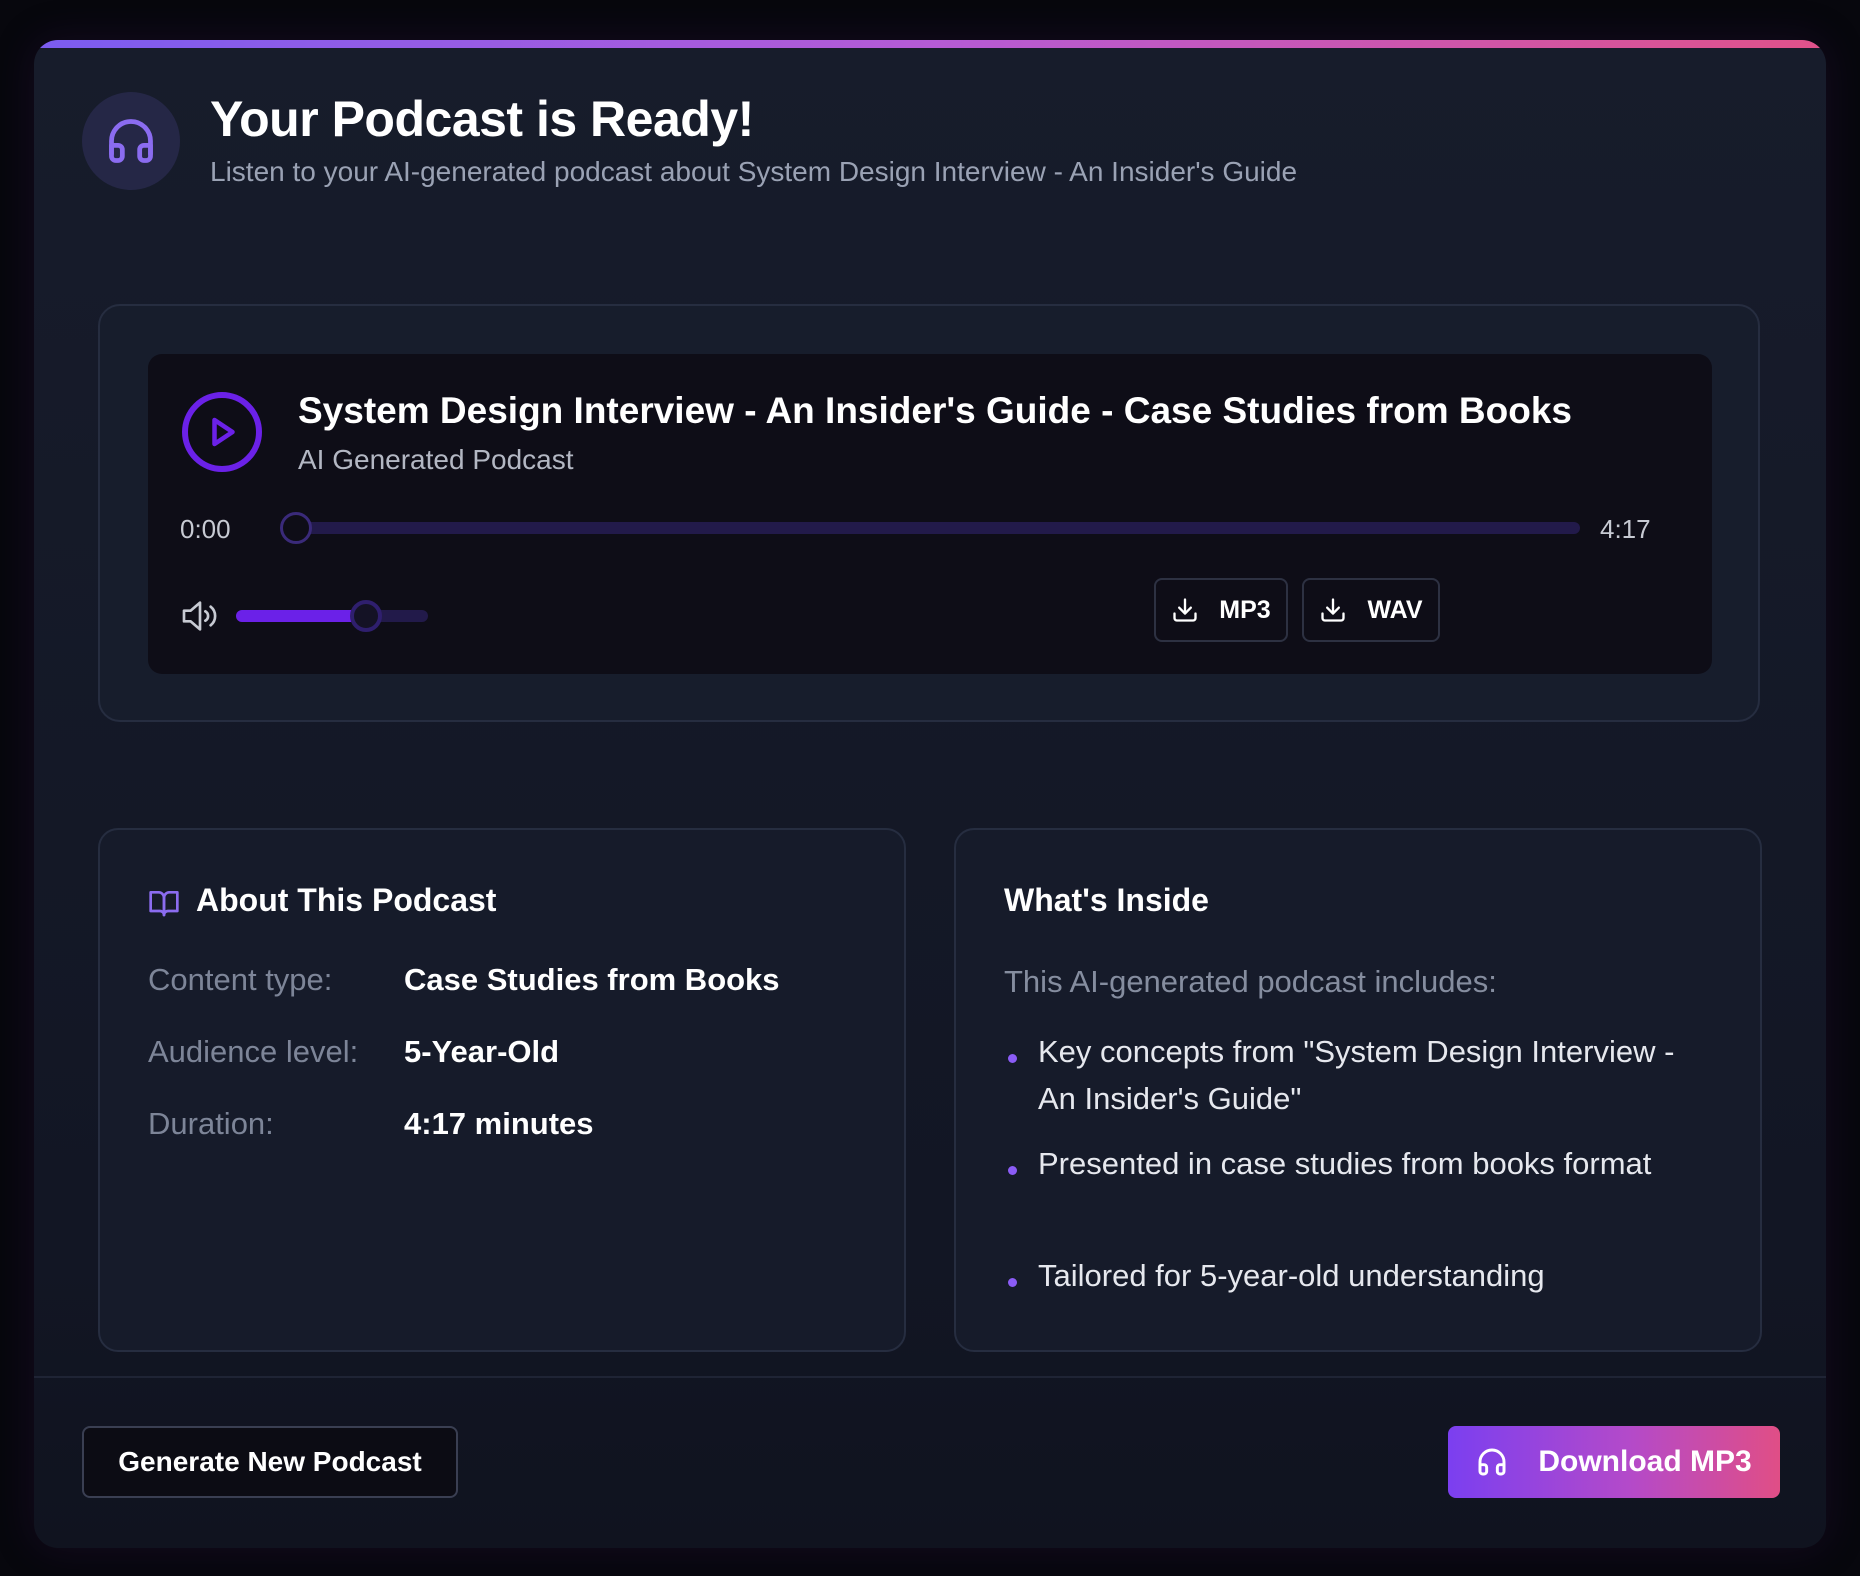 This screenshot has width=1860, height=1576. What do you see at coordinates (1250, 981) in the screenshot?
I see `whats-inside-intro: This AI-generated podcast includes:` at bounding box center [1250, 981].